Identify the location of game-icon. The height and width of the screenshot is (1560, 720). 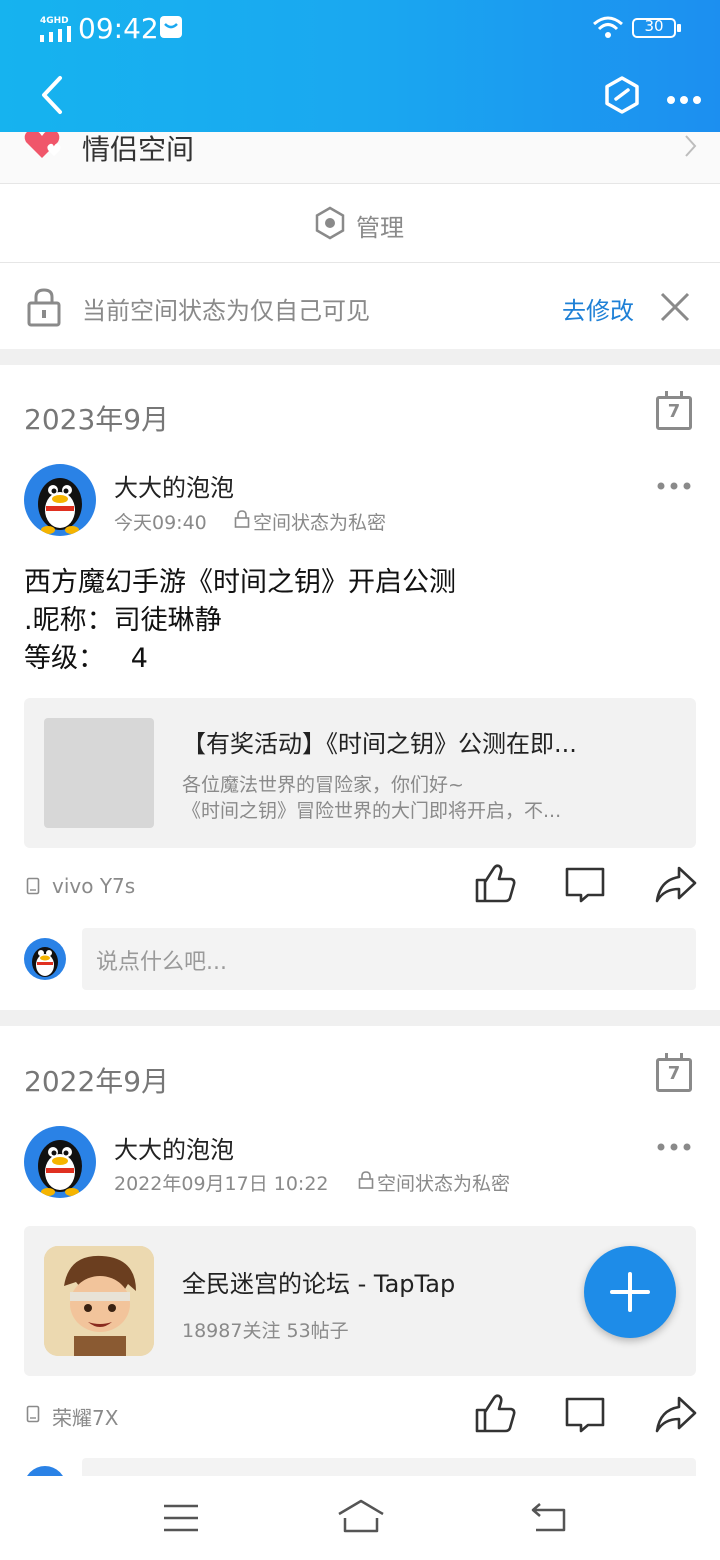
(99, 1301).